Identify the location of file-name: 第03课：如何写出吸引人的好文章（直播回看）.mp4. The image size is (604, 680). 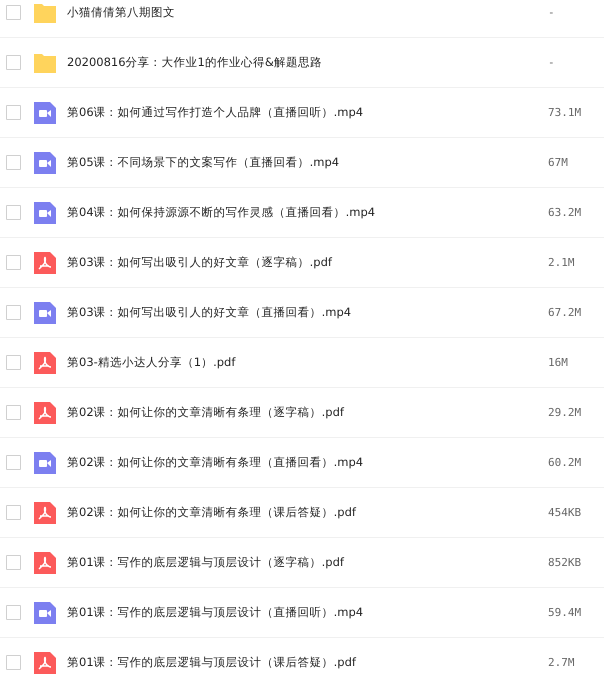
(307, 312).